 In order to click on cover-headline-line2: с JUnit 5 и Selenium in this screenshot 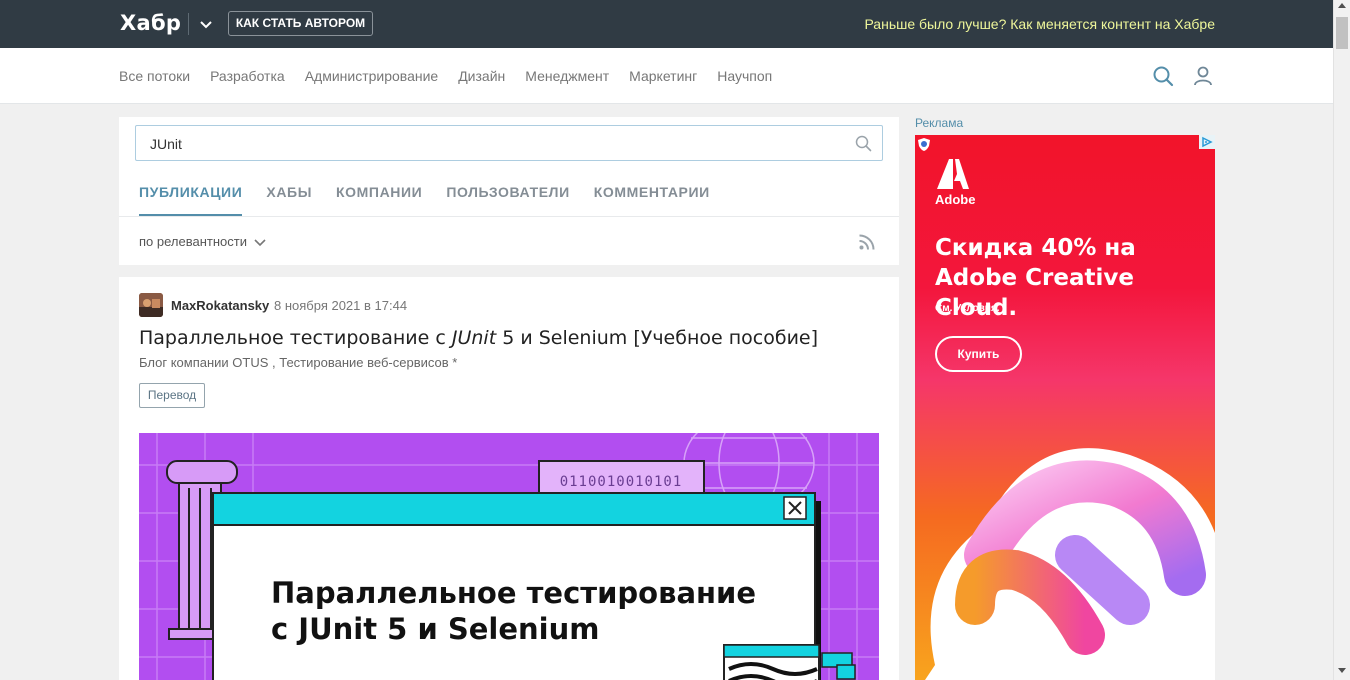, I will do `click(435, 629)`.